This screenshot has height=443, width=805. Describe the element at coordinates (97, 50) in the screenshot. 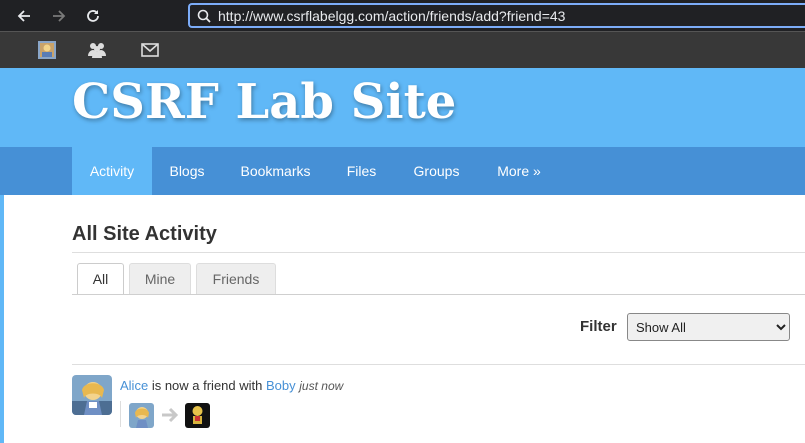

I see `friends-icon` at that location.